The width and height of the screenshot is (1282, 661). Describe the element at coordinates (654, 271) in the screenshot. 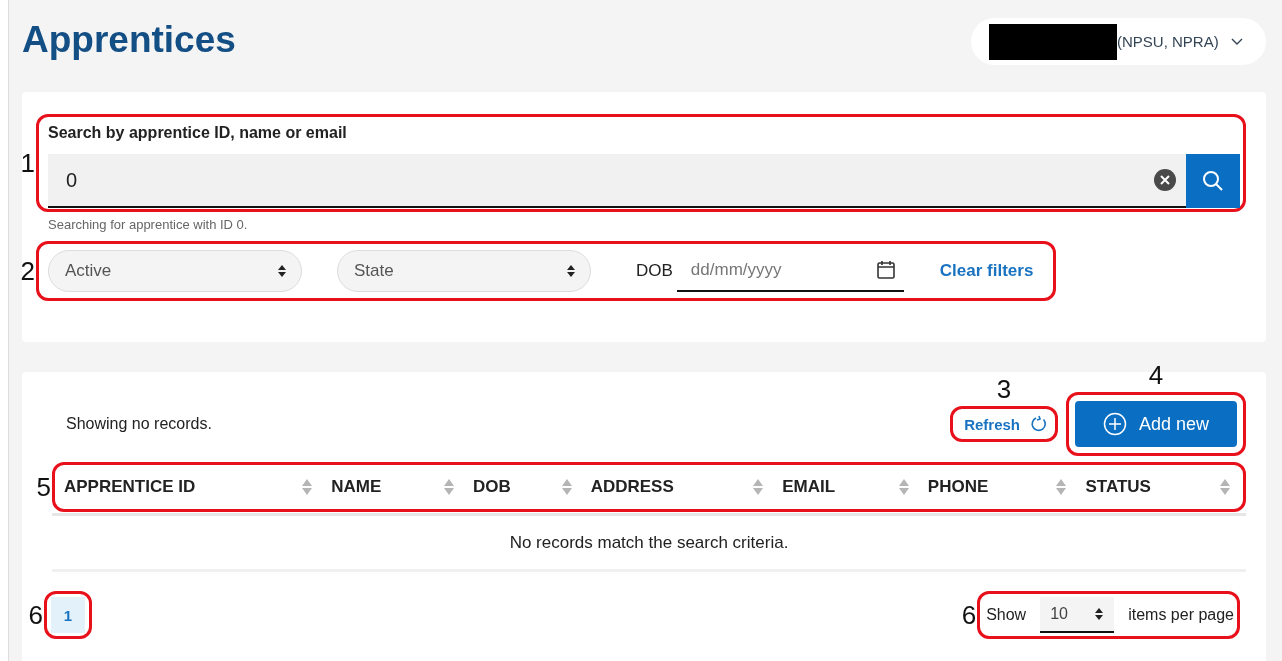

I see `dob-label: DOB` at that location.